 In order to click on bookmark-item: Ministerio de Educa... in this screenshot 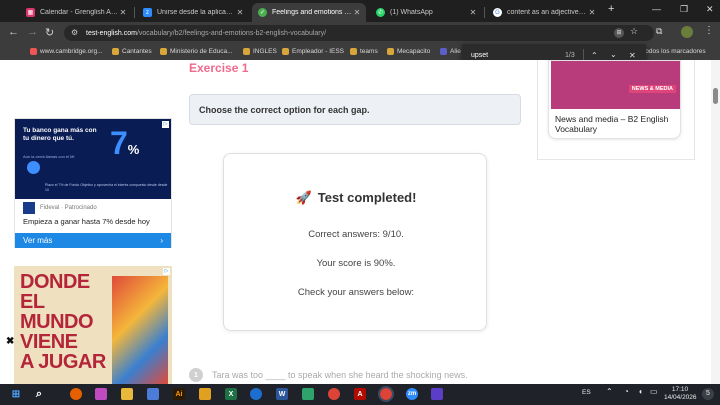, I will do `click(196, 51)`.